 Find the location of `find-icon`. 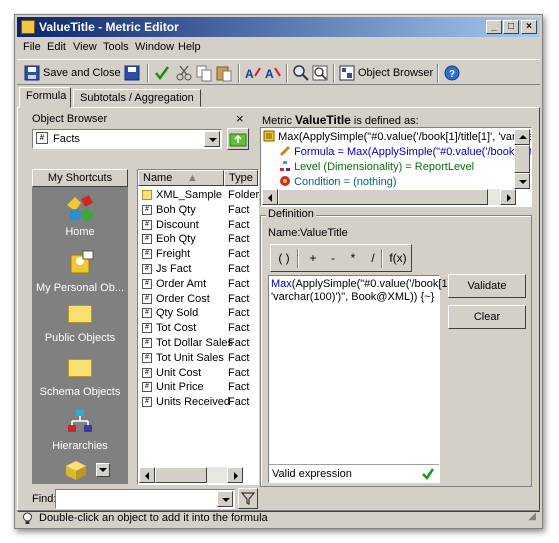

find-icon is located at coordinates (301, 73).